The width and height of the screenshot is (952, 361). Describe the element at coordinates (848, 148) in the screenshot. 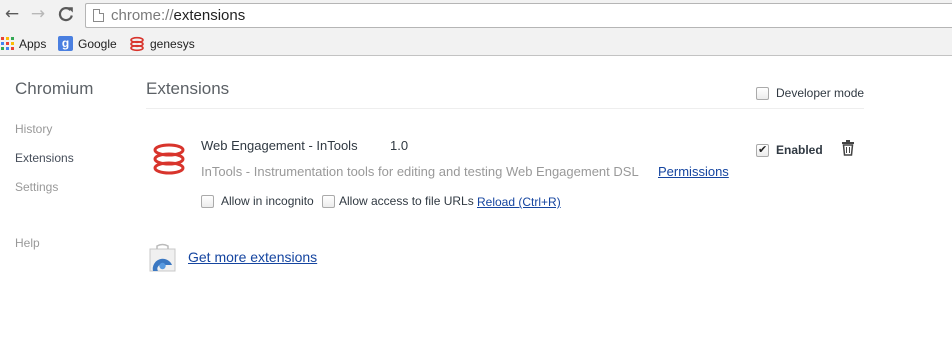

I see `trash-icon` at that location.